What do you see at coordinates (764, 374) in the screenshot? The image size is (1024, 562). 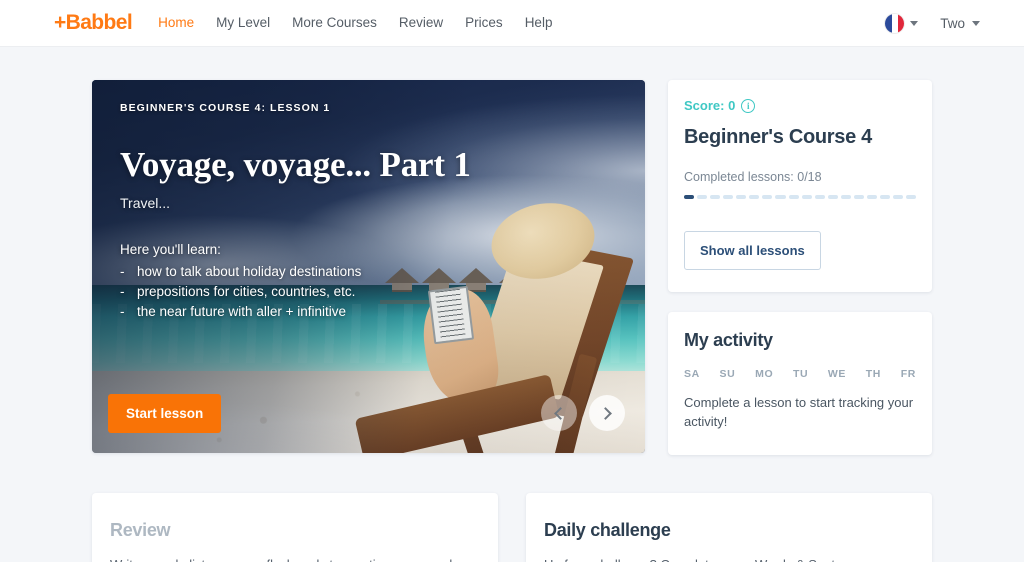 I see `weekday-label: MO` at bounding box center [764, 374].